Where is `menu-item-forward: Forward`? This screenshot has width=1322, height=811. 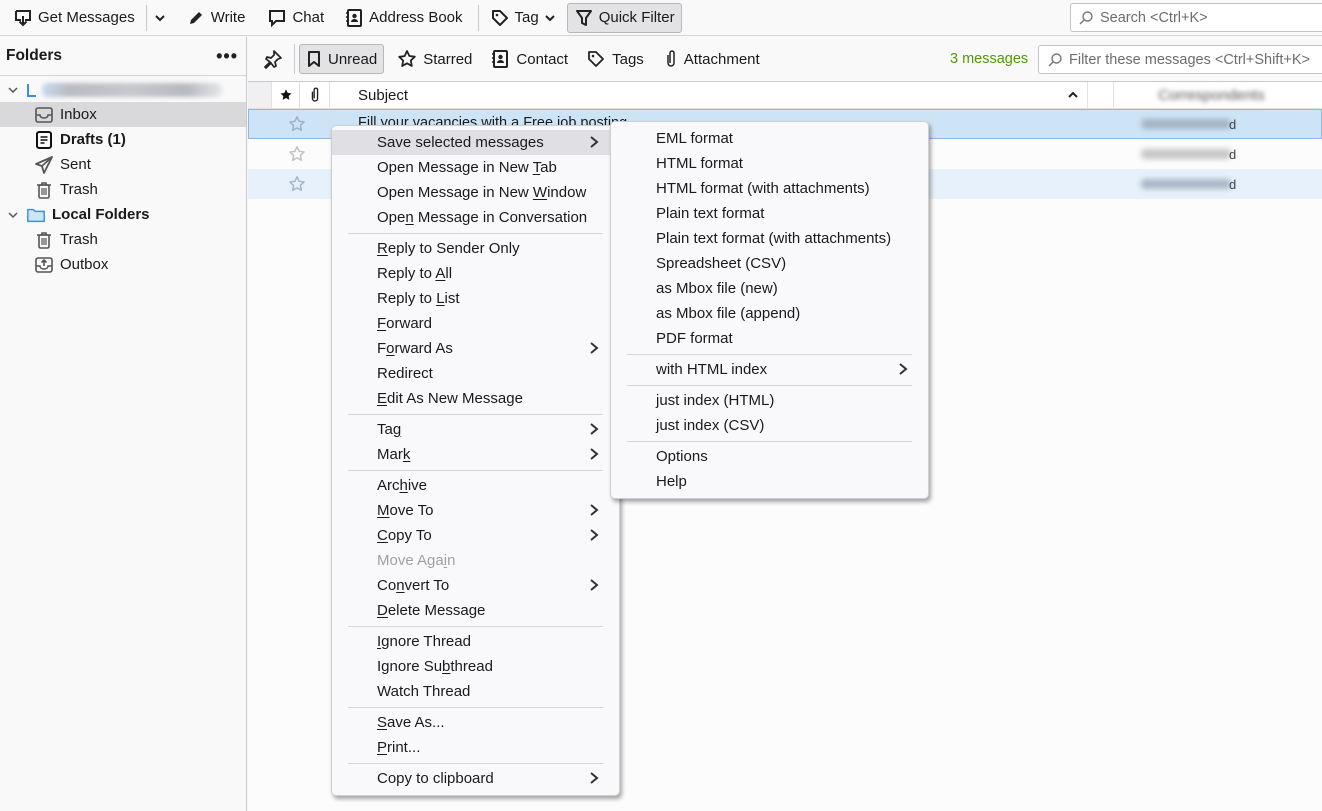
menu-item-forward: Forward is located at coordinates (475, 323).